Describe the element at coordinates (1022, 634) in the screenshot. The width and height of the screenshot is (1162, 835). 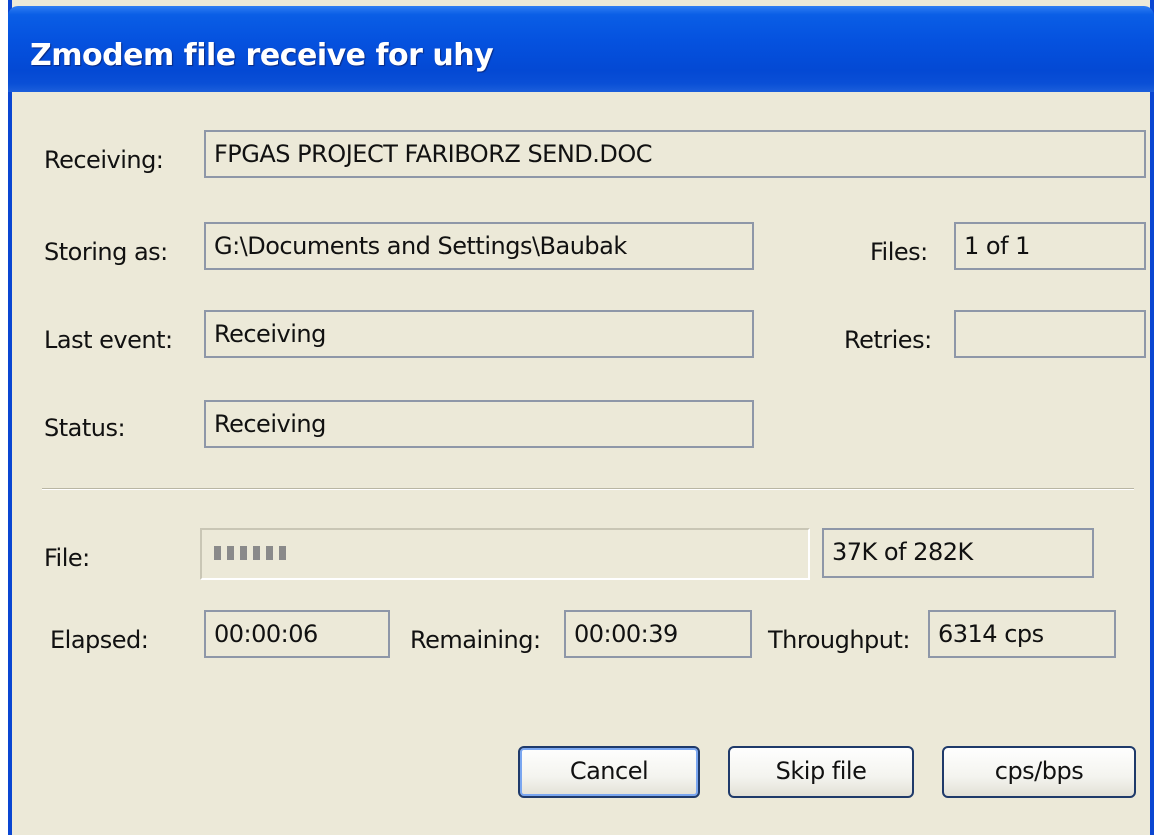
I see `throughput-field: 6314 cps` at that location.